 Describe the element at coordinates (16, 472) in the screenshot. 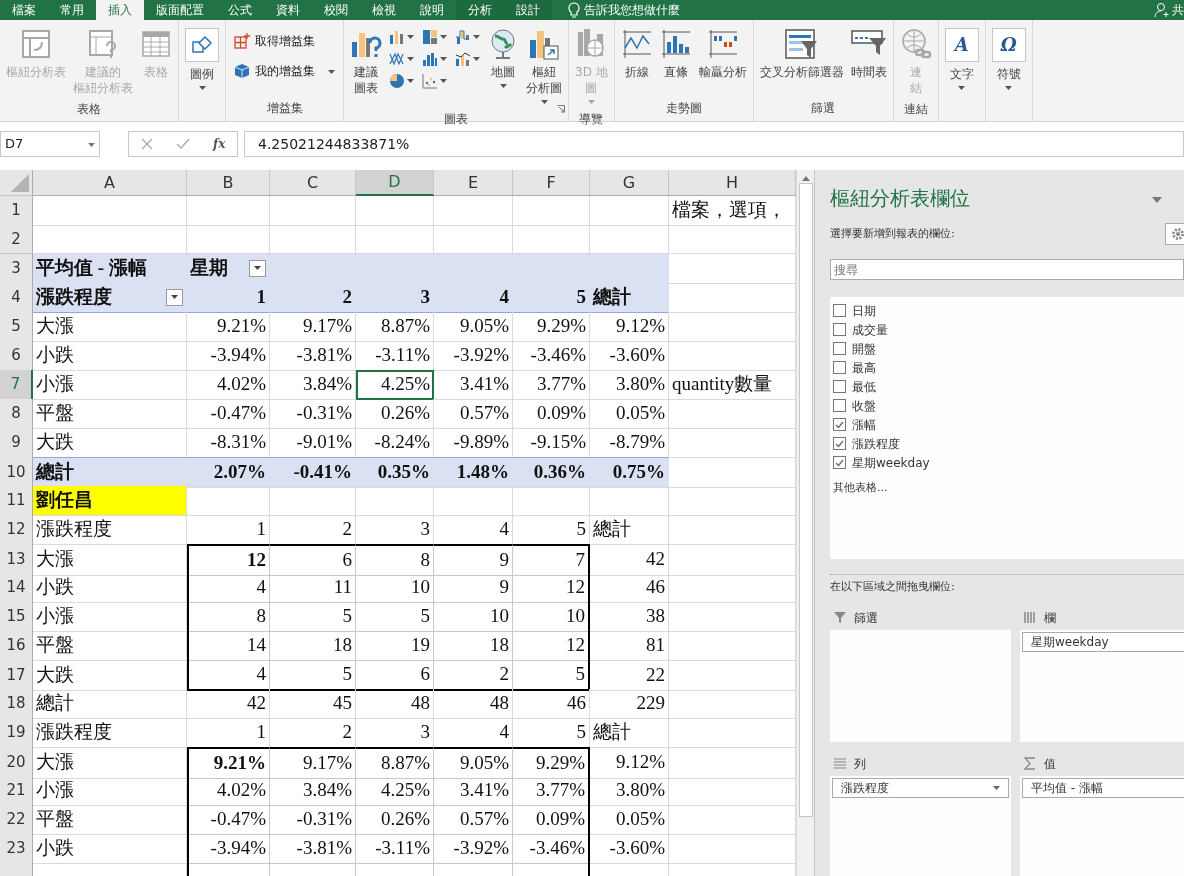

I see `row-header: 10` at that location.